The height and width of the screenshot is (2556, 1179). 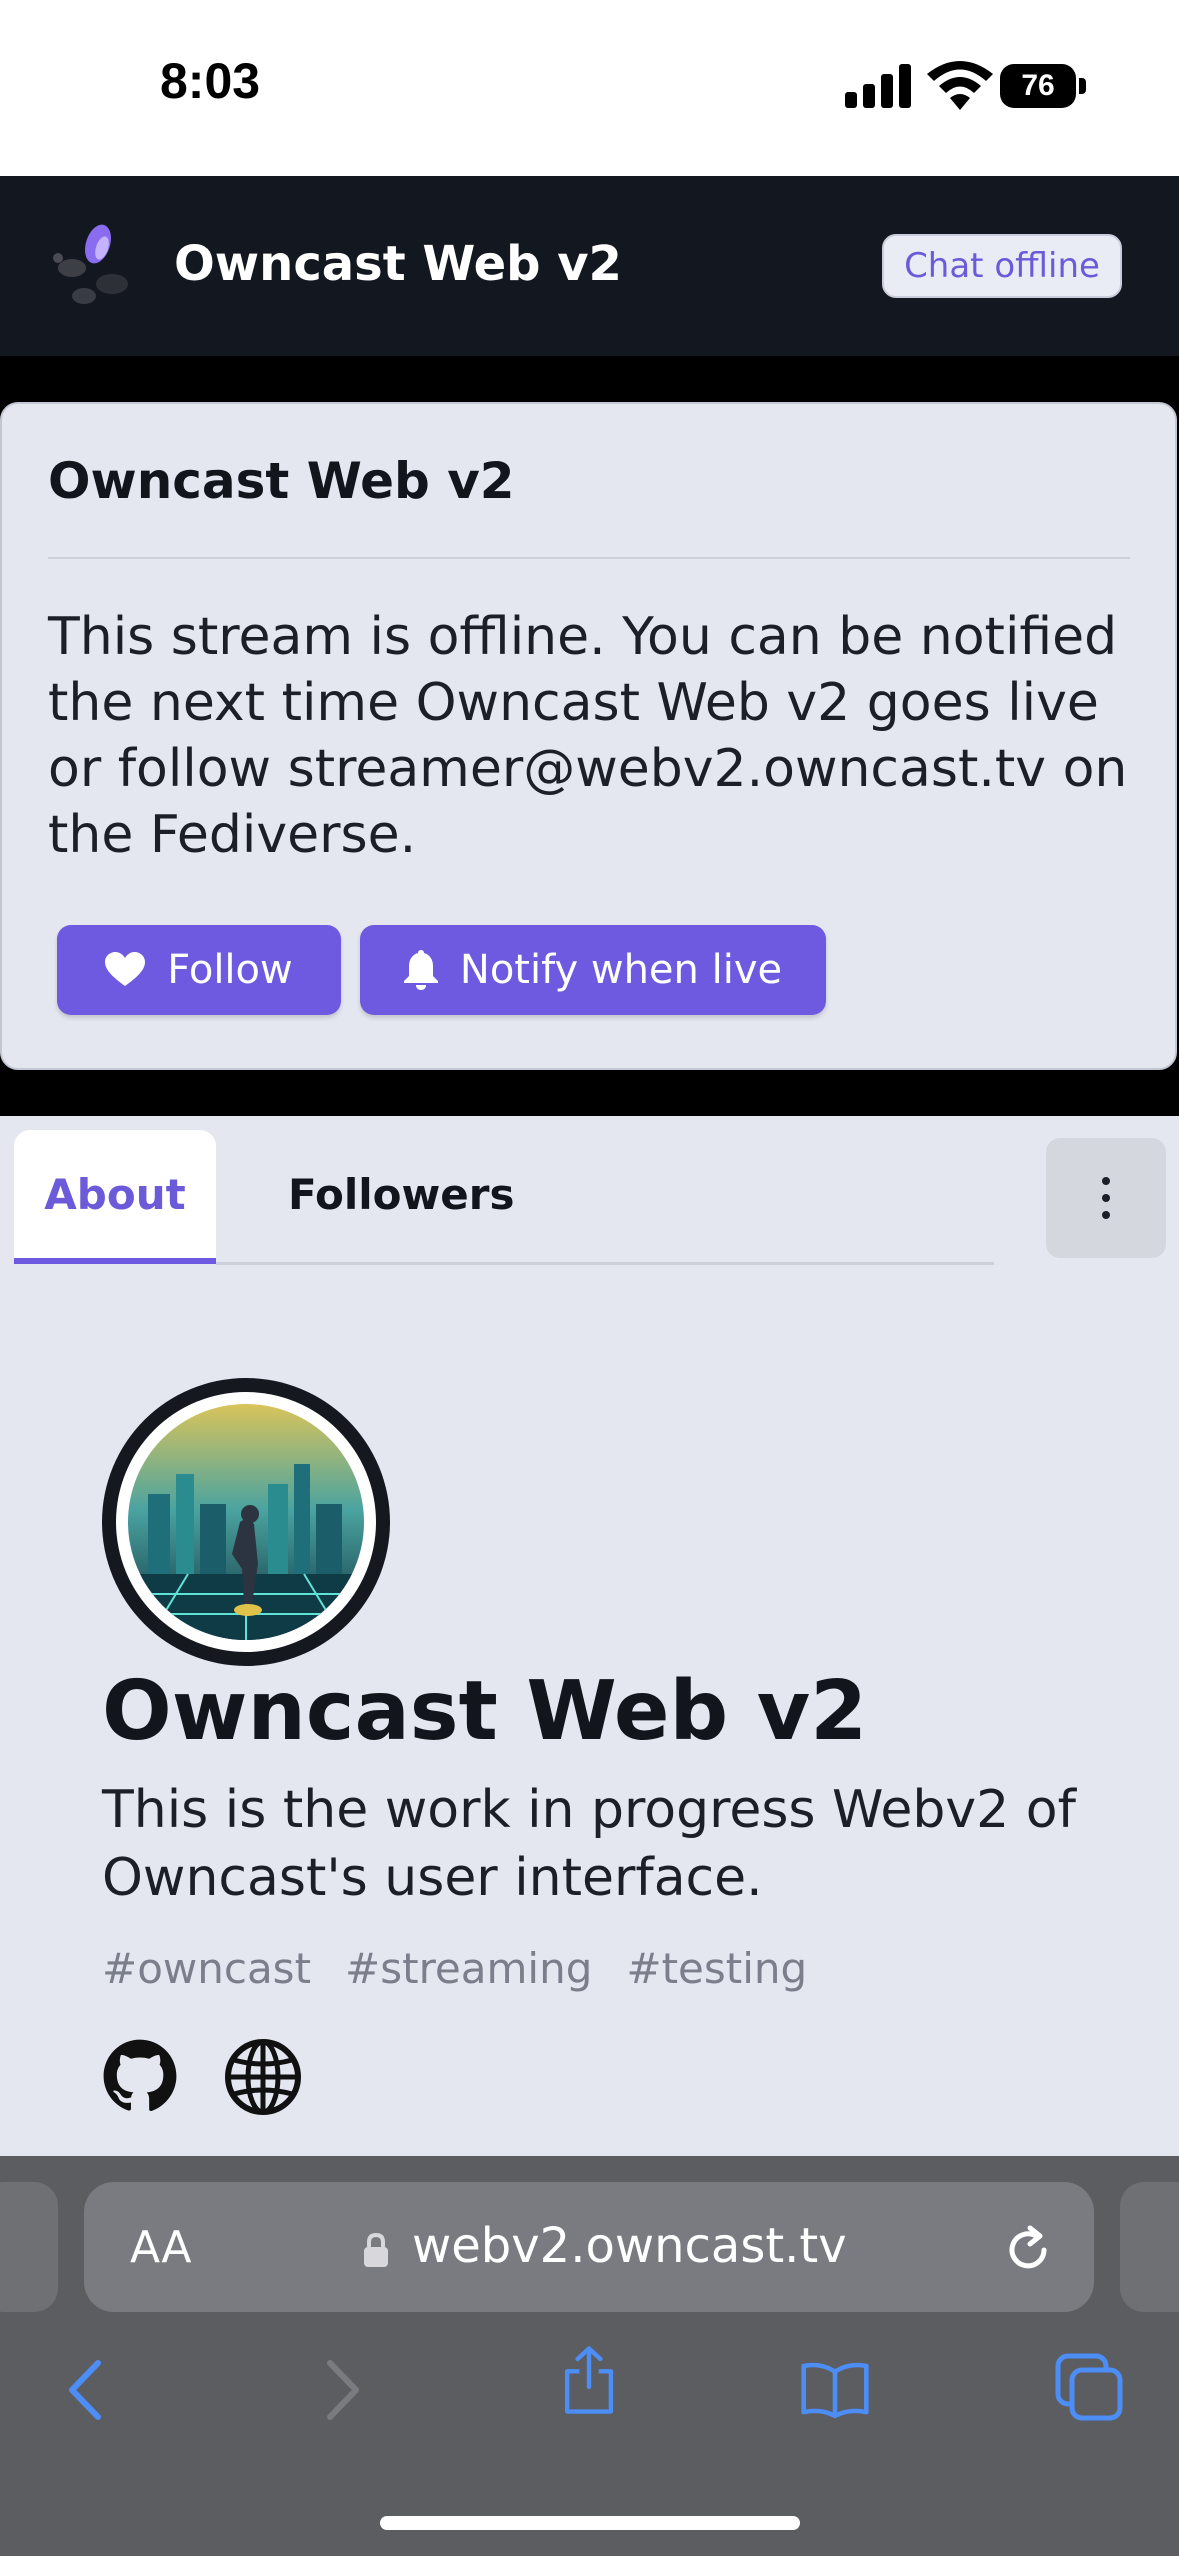 I want to click on battery-indicator: 76, so click(x=1045, y=86).